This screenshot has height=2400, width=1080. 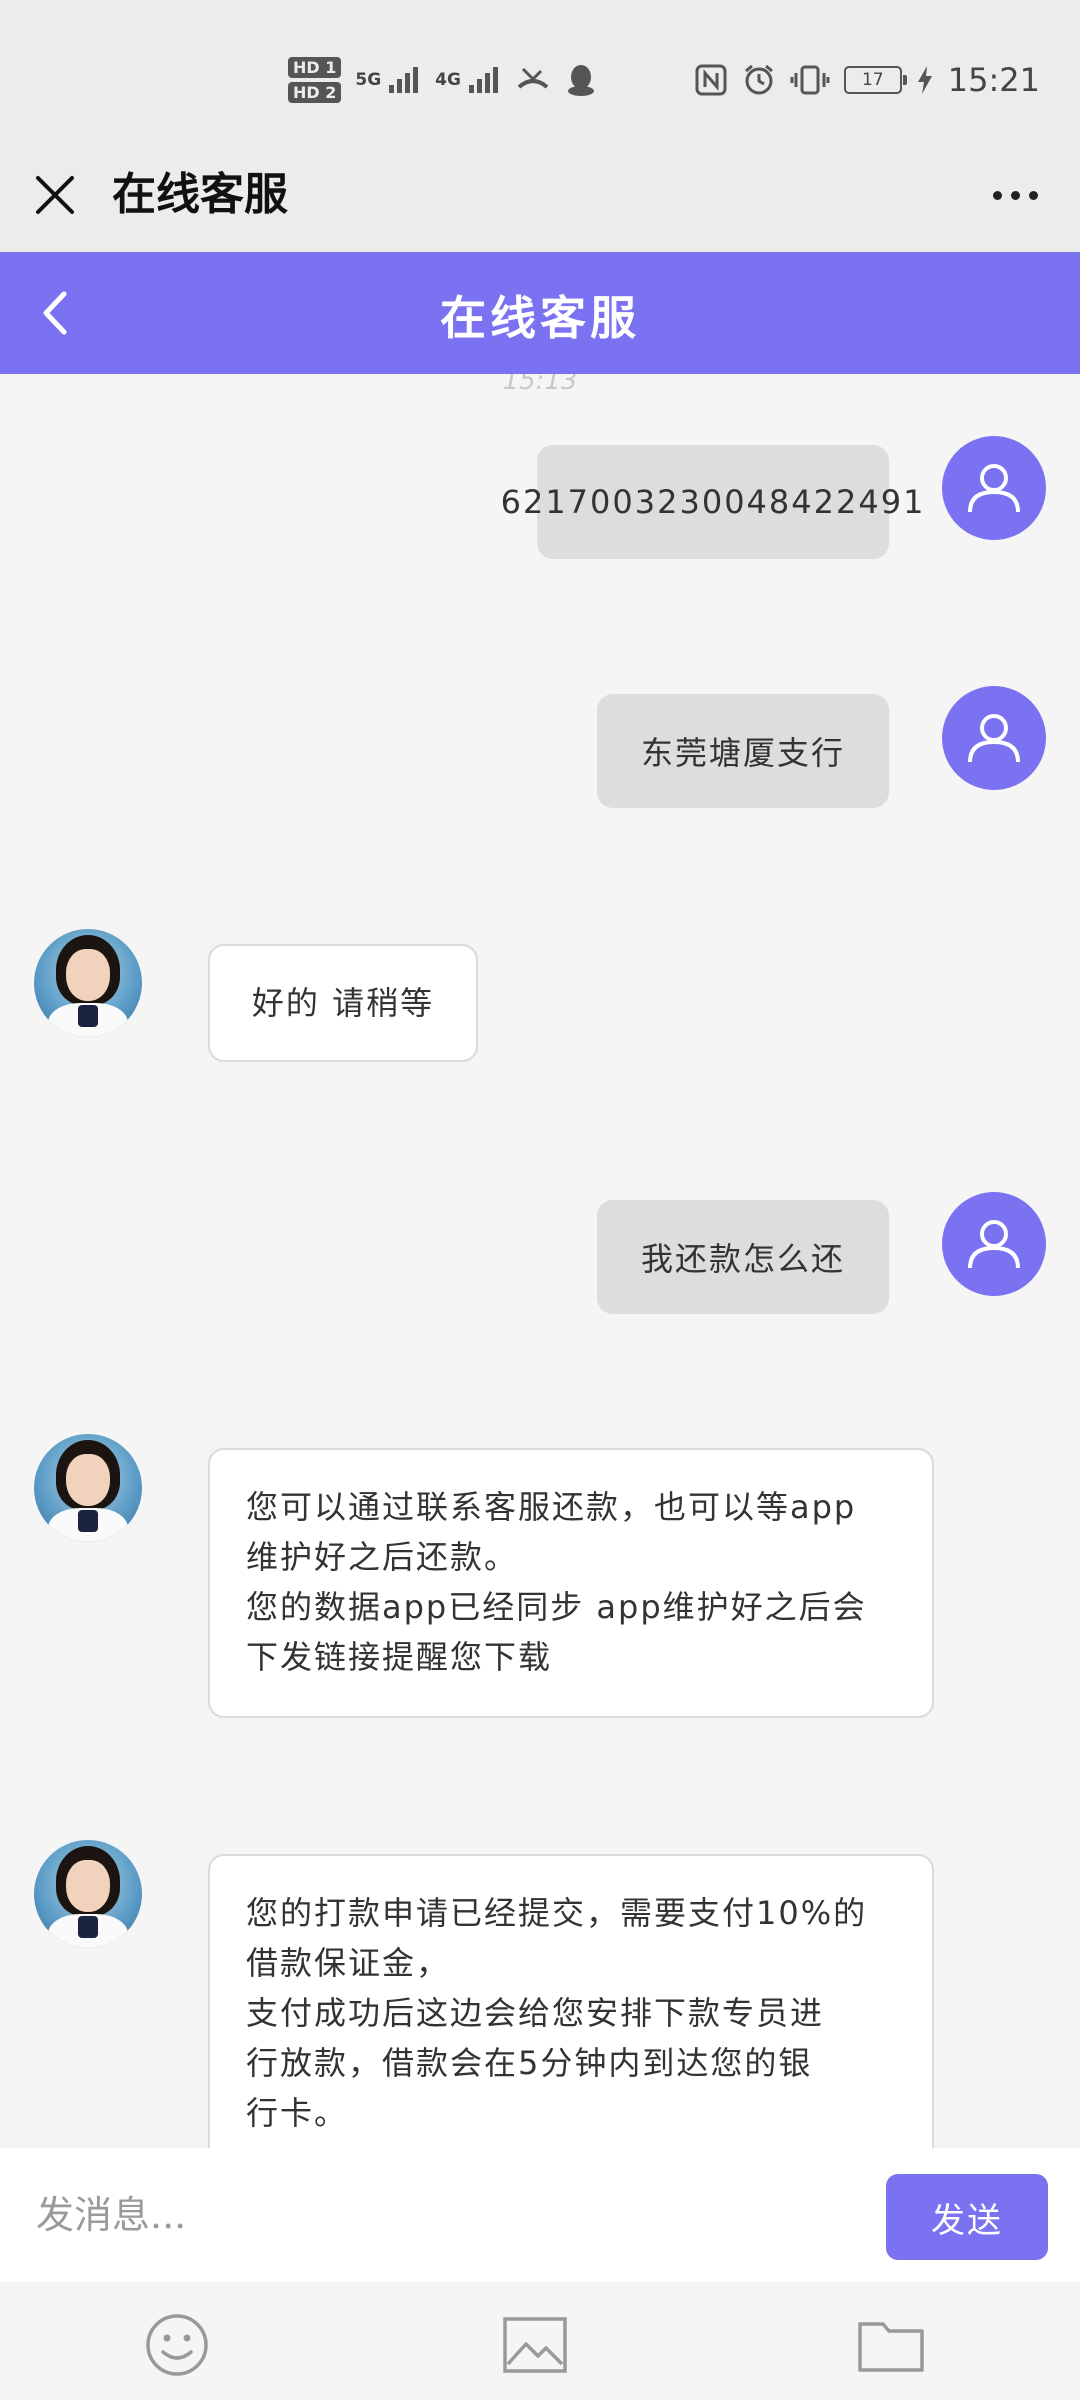 What do you see at coordinates (200, 194) in the screenshot?
I see `window-title: 在线客服` at bounding box center [200, 194].